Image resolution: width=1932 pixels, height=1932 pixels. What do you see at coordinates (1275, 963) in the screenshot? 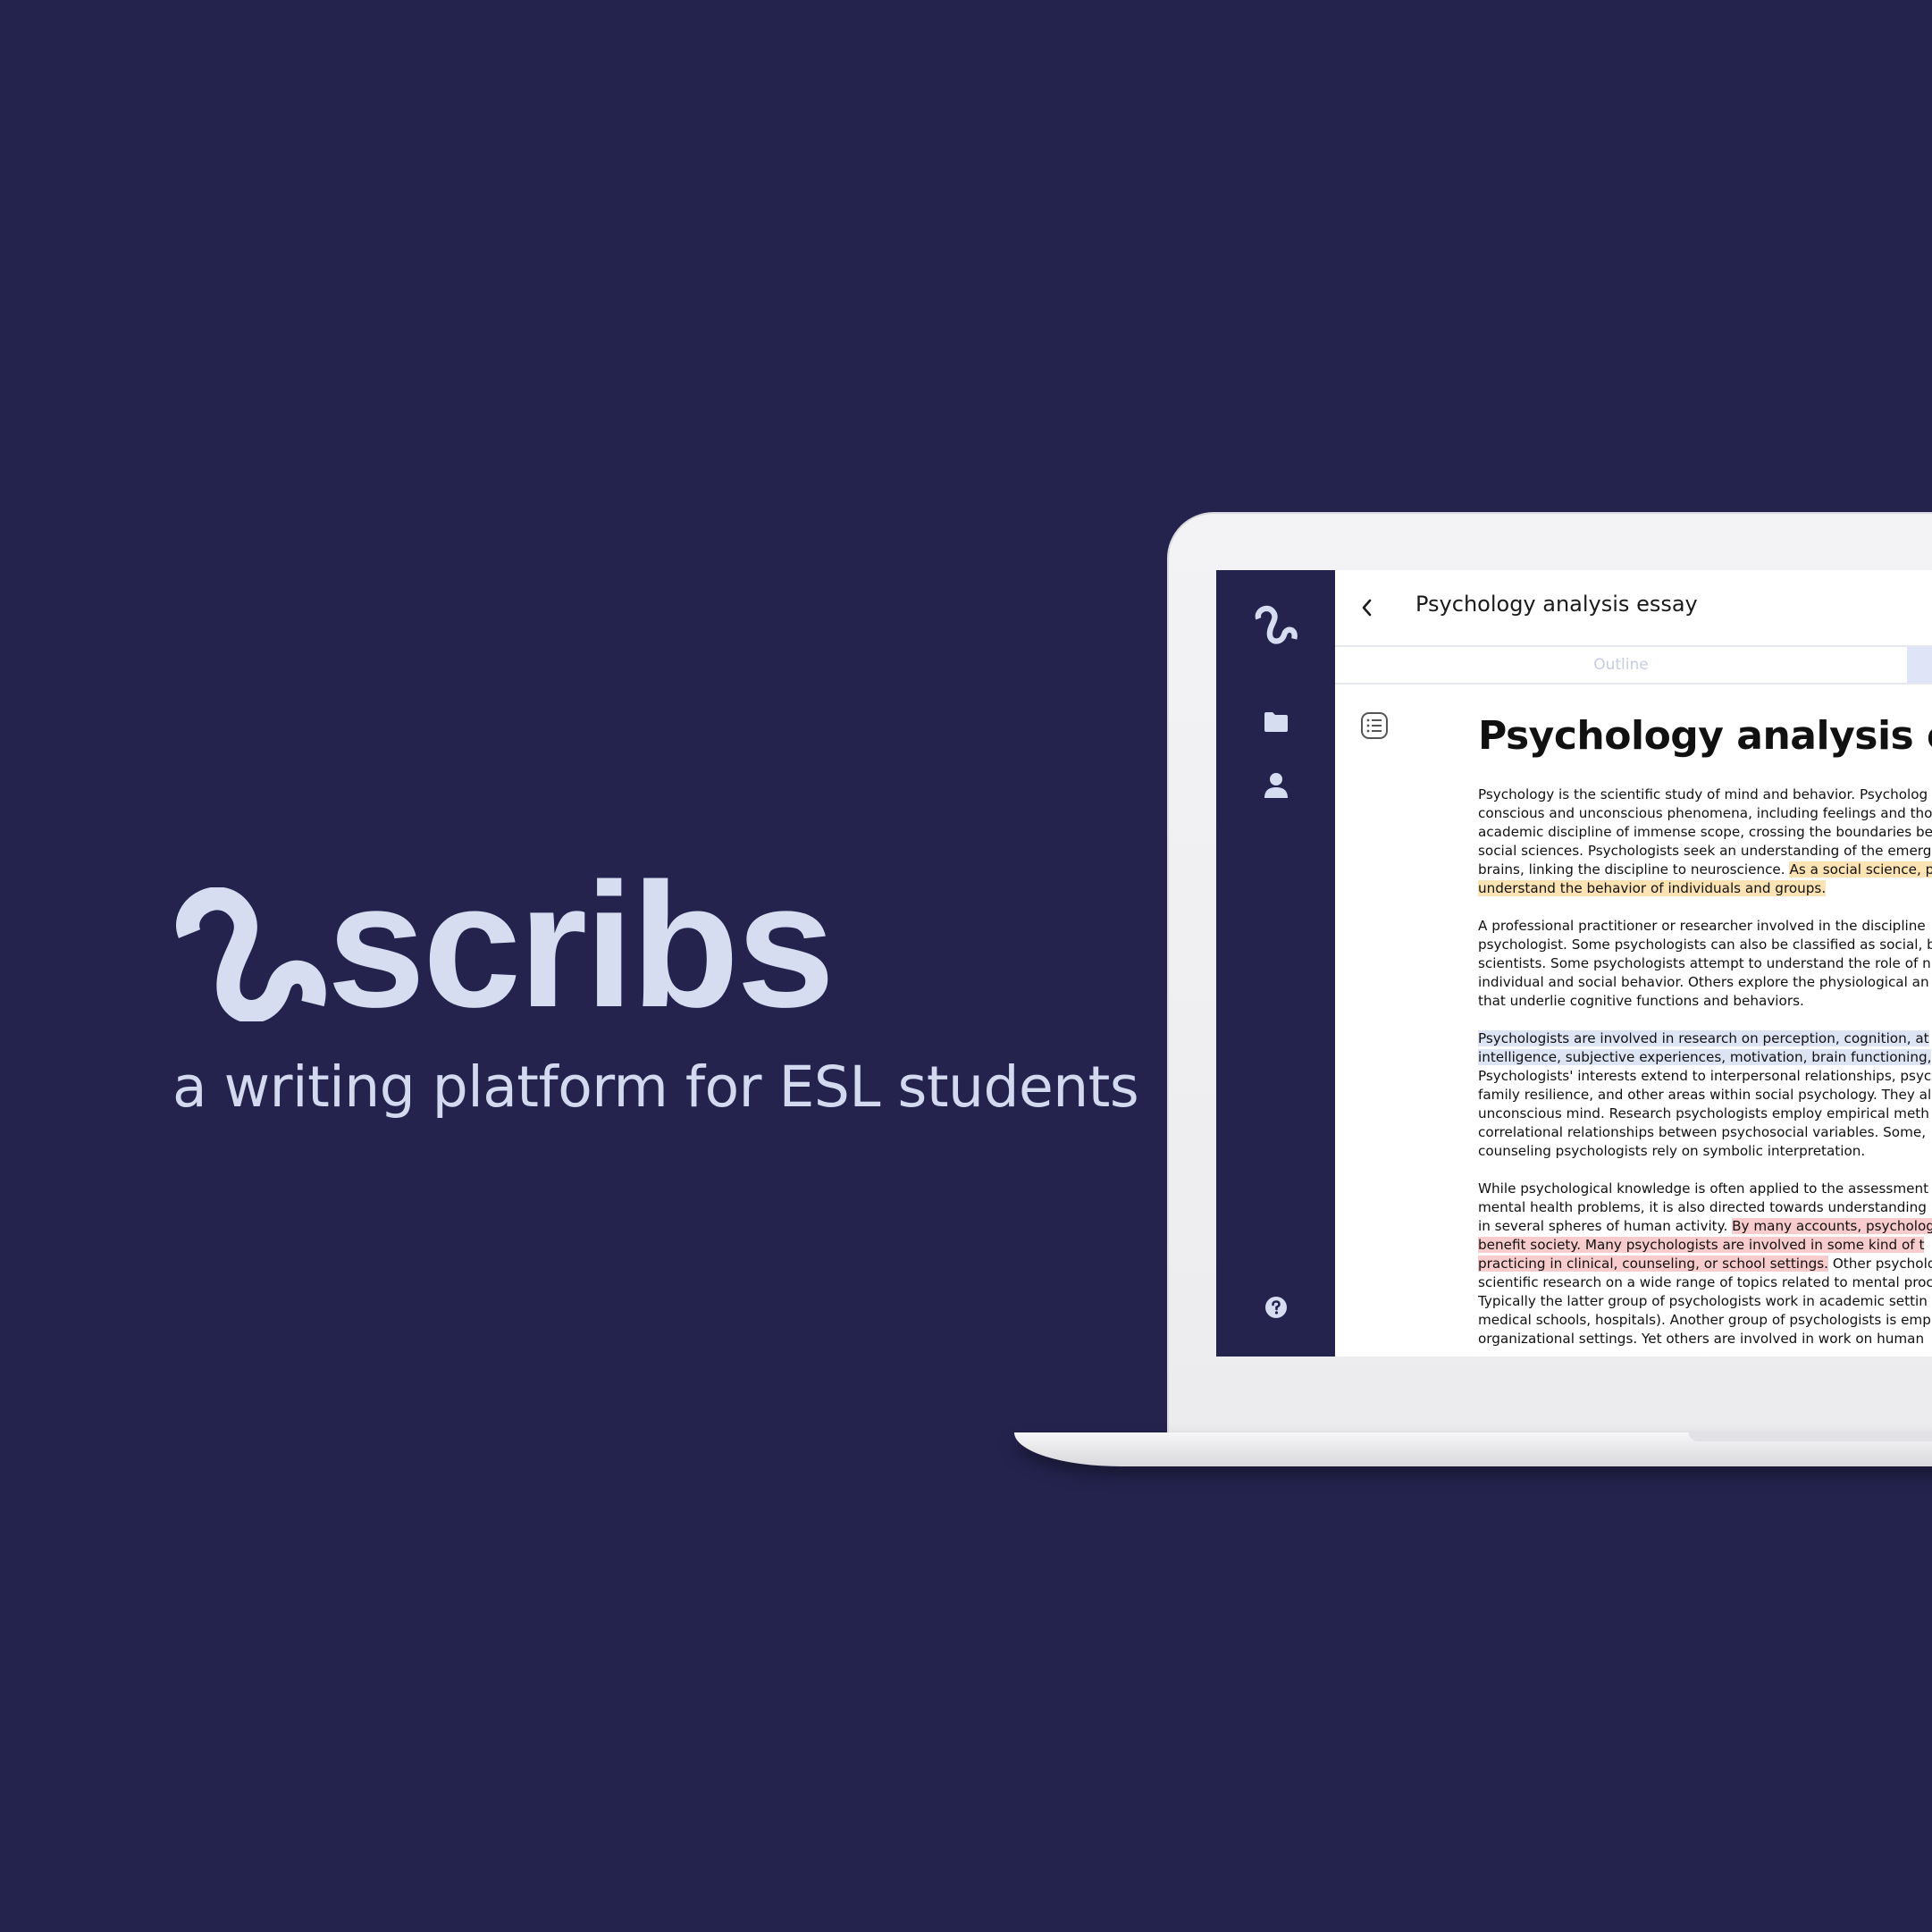
I see `app-sidebar` at bounding box center [1275, 963].